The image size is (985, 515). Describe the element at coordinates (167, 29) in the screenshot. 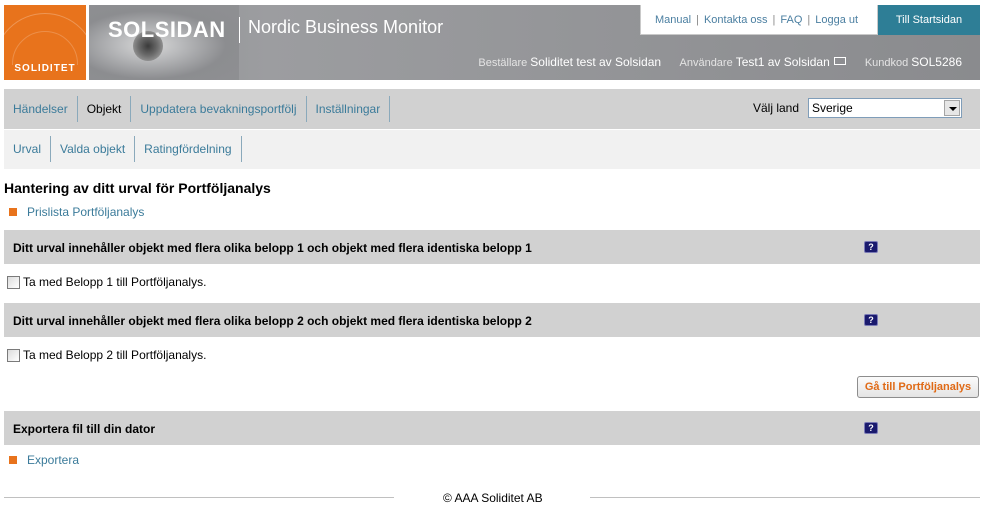

I see `brand-name: SOLSIDAN` at that location.